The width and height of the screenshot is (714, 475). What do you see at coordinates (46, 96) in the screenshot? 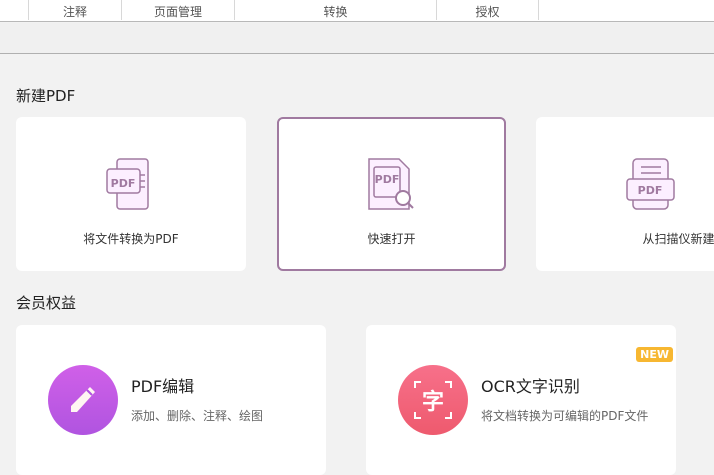
I see `new-pdf-heading: 新建PDF` at bounding box center [46, 96].